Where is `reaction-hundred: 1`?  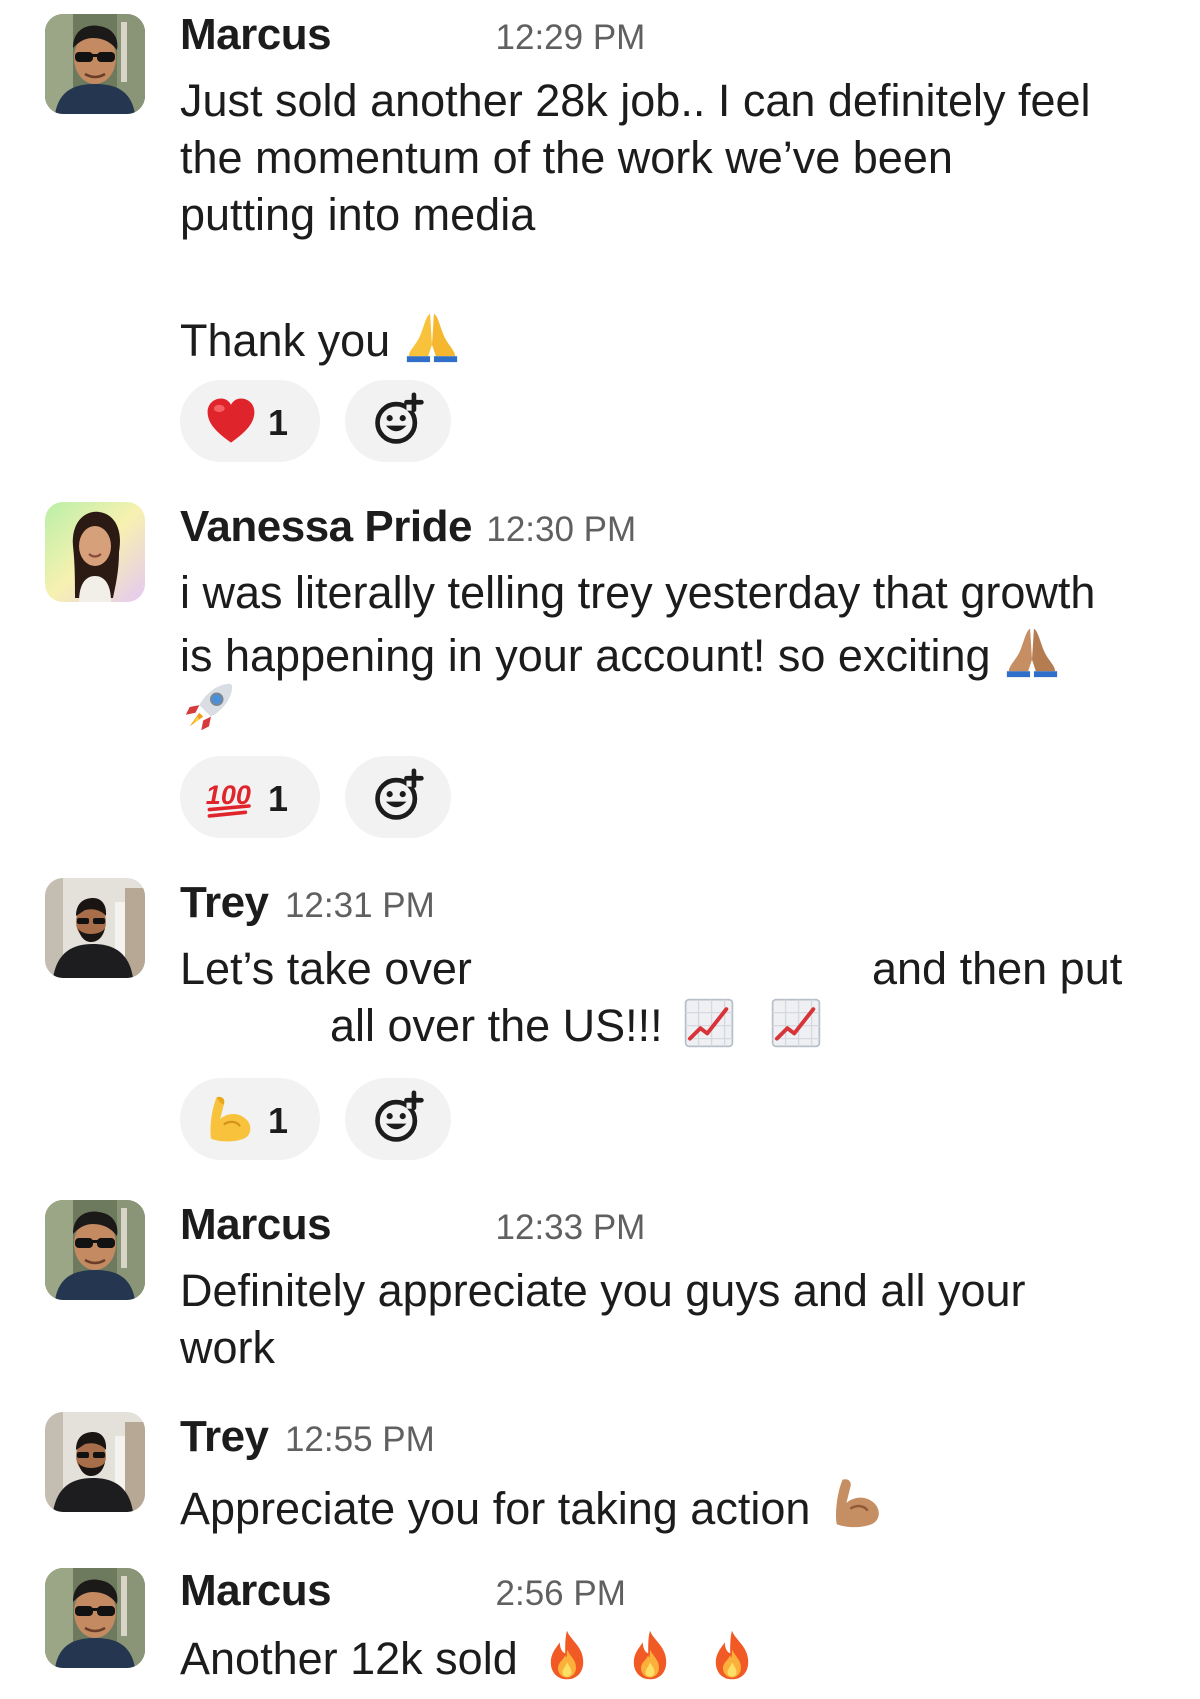
reaction-hundred: 1 is located at coordinates (250, 797).